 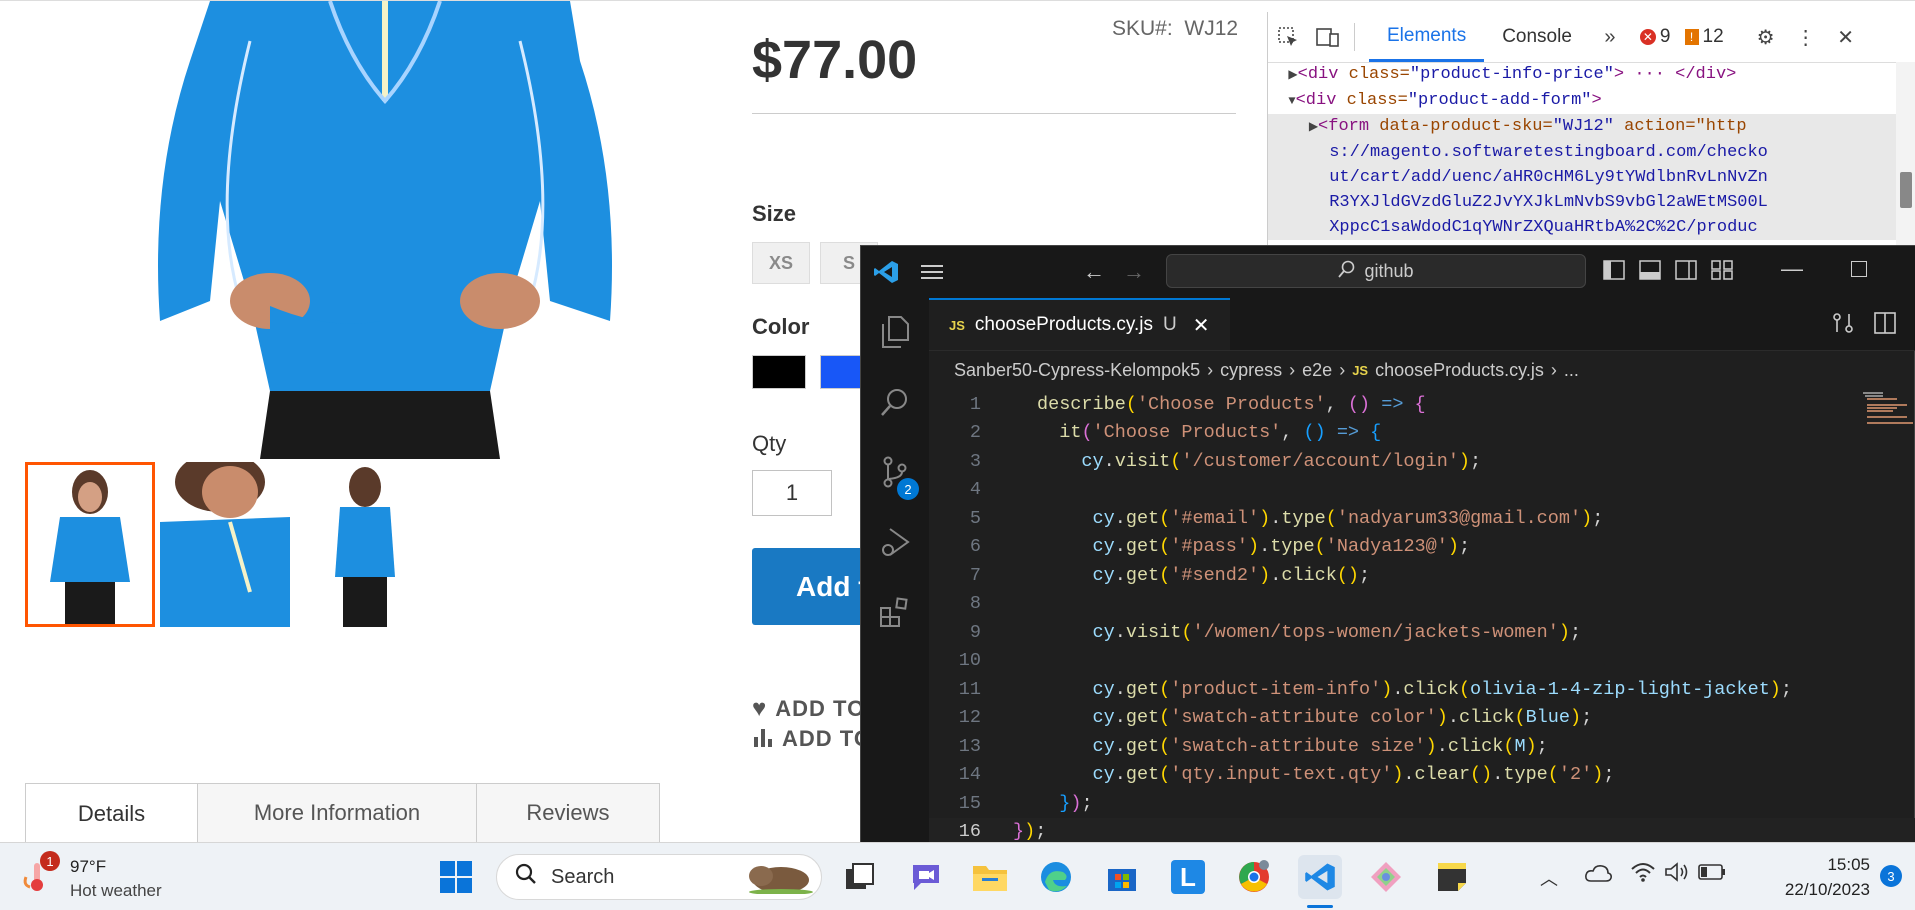 I want to click on back-arrow-icon: ←, so click(x=1094, y=272).